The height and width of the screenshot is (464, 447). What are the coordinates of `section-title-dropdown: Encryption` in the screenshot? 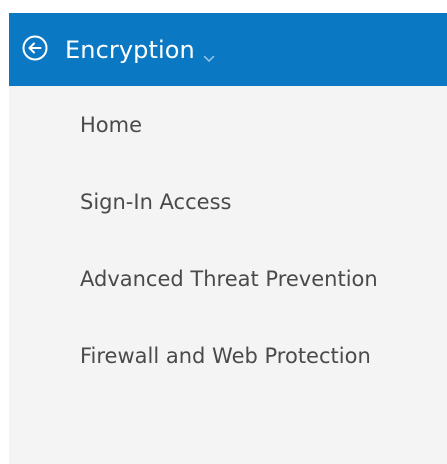 It's located at (140, 49).